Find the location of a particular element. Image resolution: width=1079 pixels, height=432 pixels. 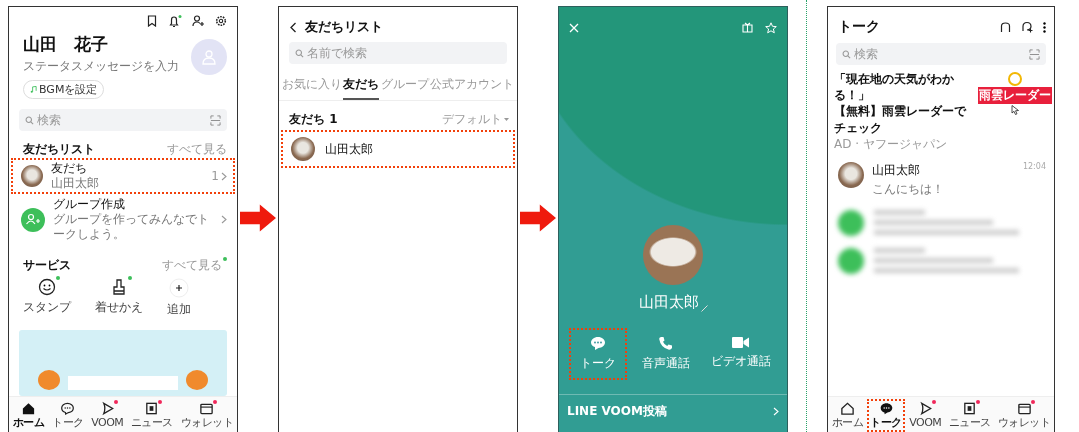

close-icon is located at coordinates (574, 28).